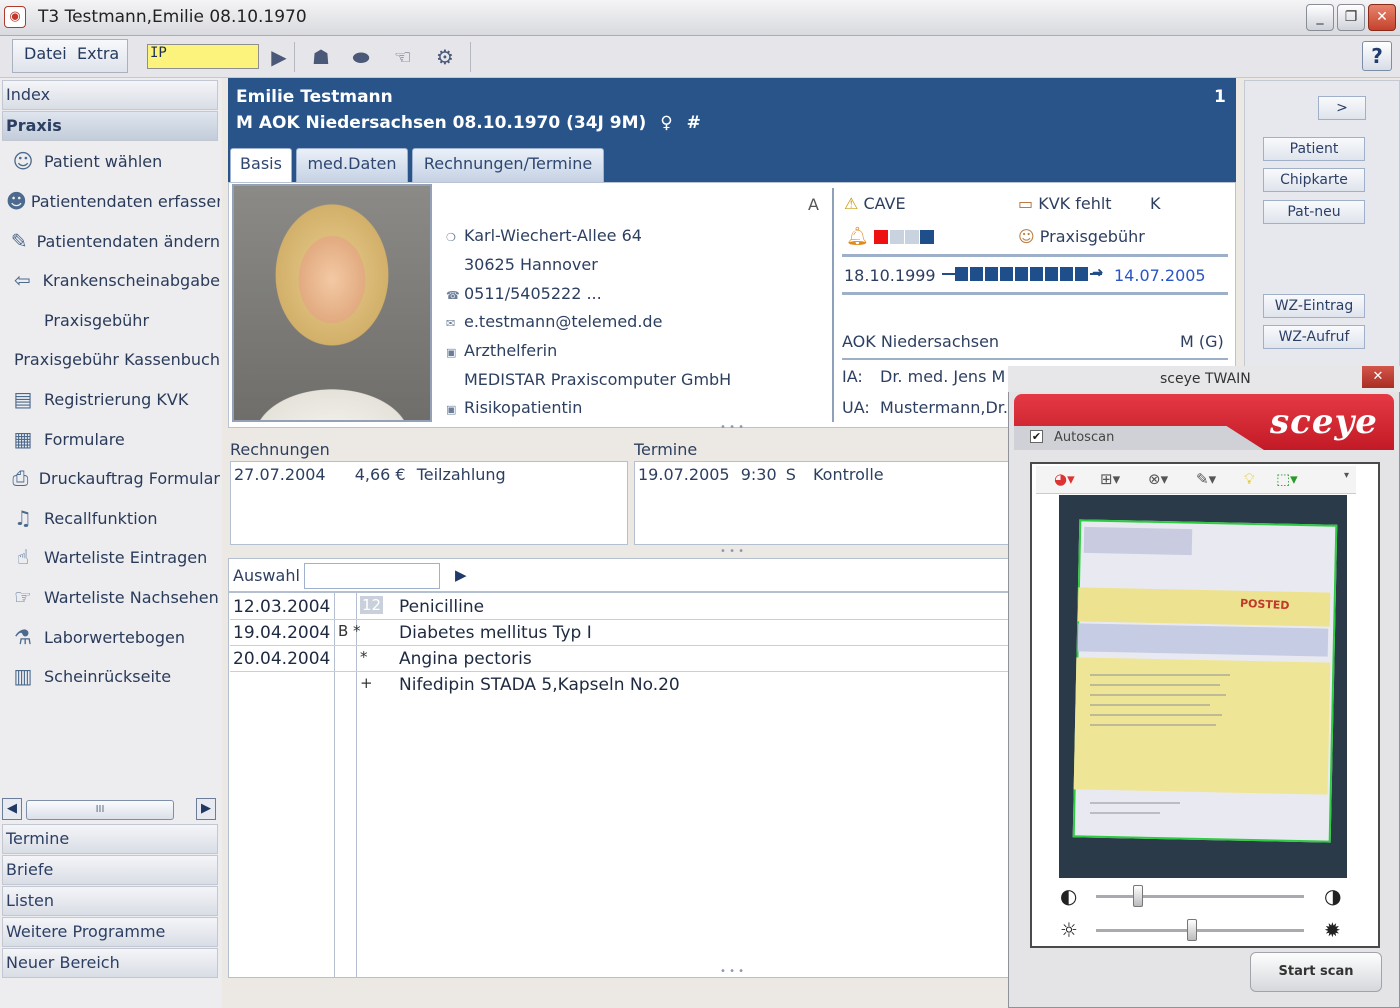 Image resolution: width=1400 pixels, height=1008 pixels. I want to click on sidebar-item-scheinrueckseite: ▥ Scheinrückseite, so click(113, 676).